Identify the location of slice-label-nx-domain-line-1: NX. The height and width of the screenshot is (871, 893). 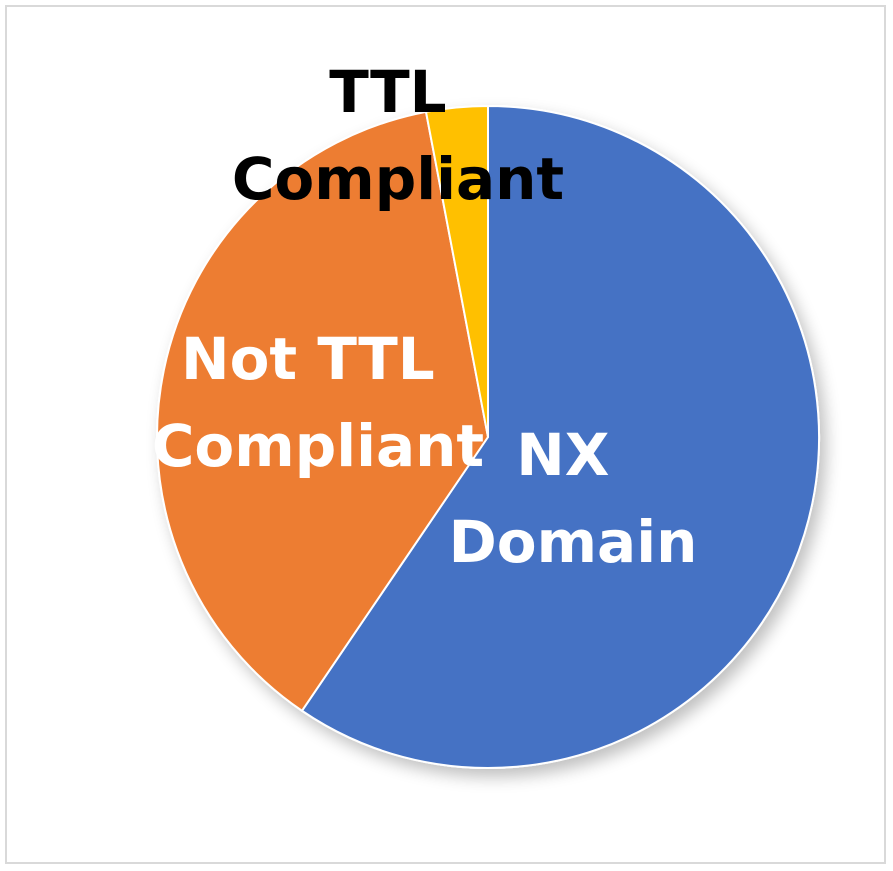
(562, 455).